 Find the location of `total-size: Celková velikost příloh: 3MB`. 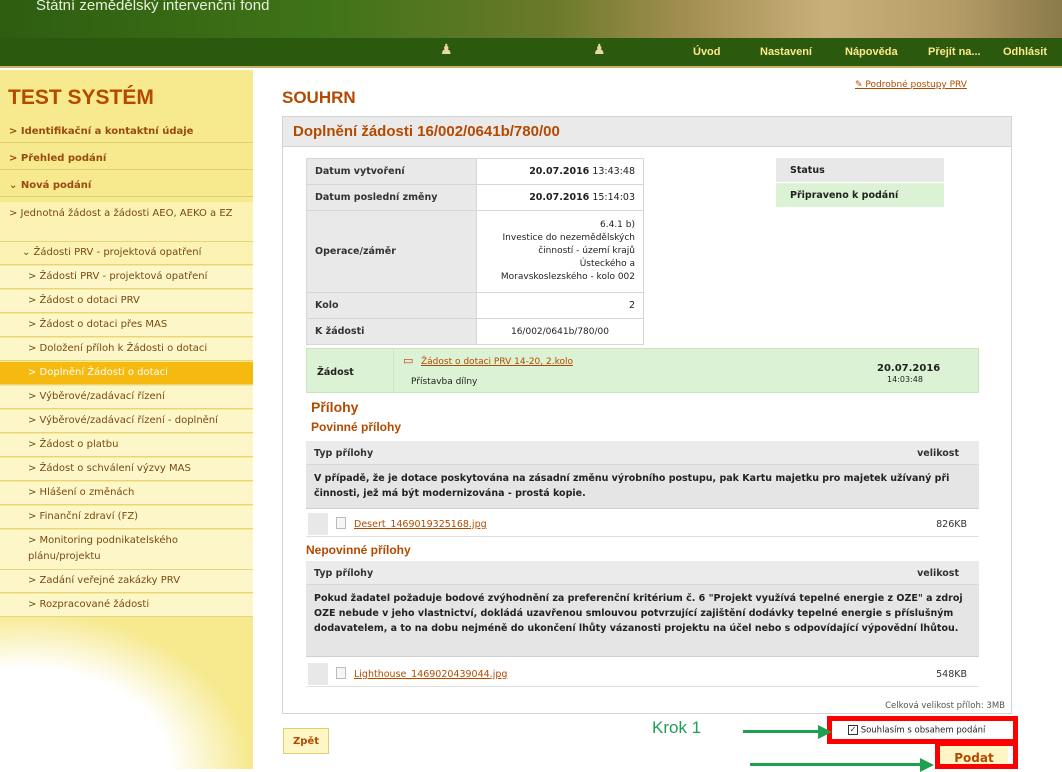

total-size: Celková velikost příloh: 3MB is located at coordinates (945, 706).